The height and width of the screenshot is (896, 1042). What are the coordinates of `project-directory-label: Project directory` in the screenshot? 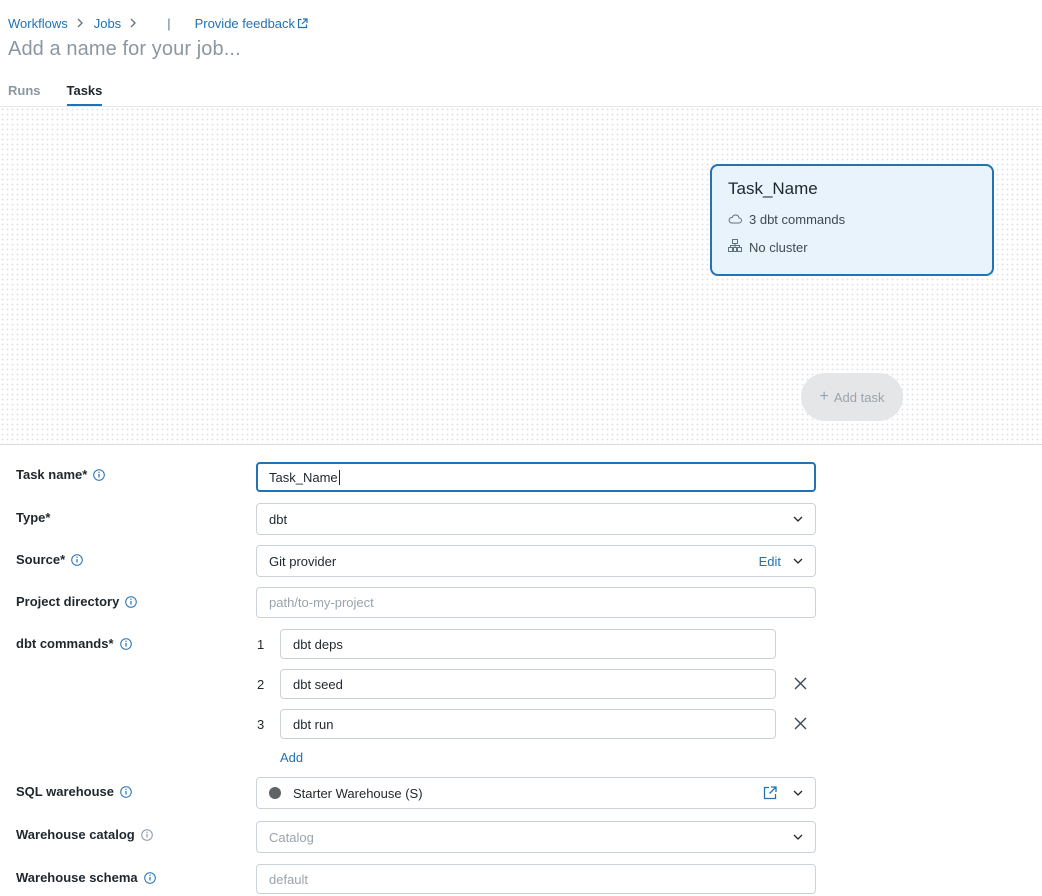 It's located at (77, 601).